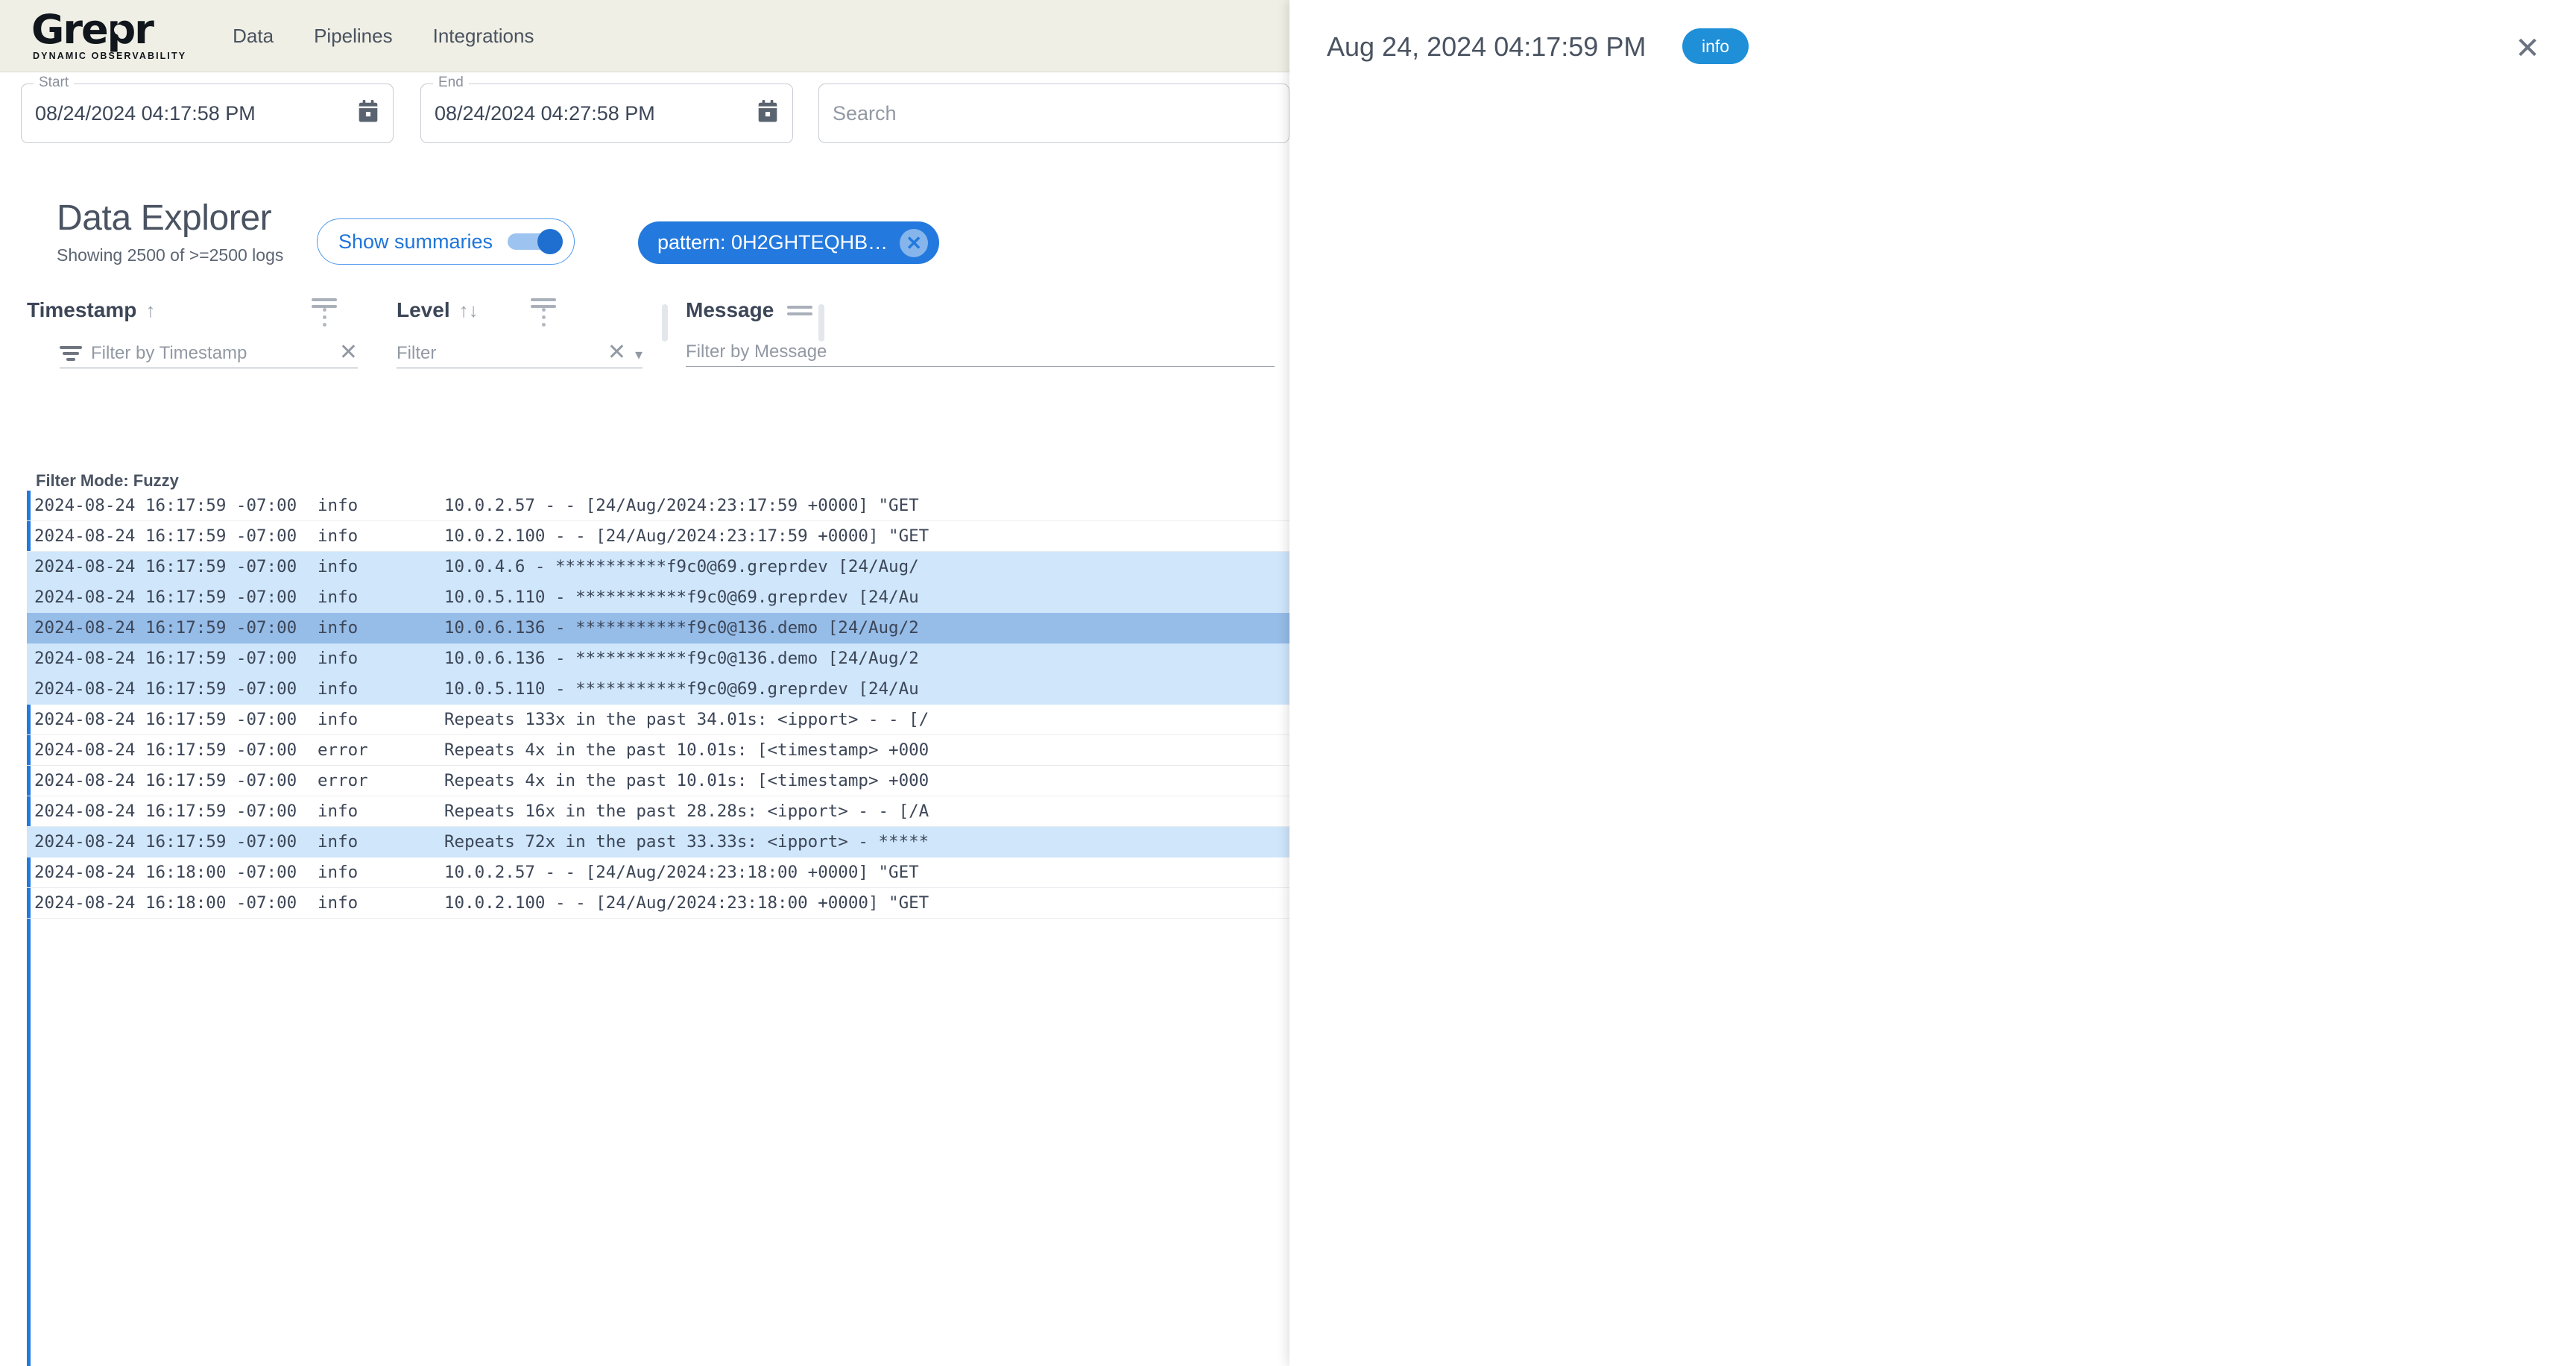 This screenshot has height=1366, width=2576. Describe the element at coordinates (483, 36) in the screenshot. I see `nav-link-integrations: Integrations` at that location.